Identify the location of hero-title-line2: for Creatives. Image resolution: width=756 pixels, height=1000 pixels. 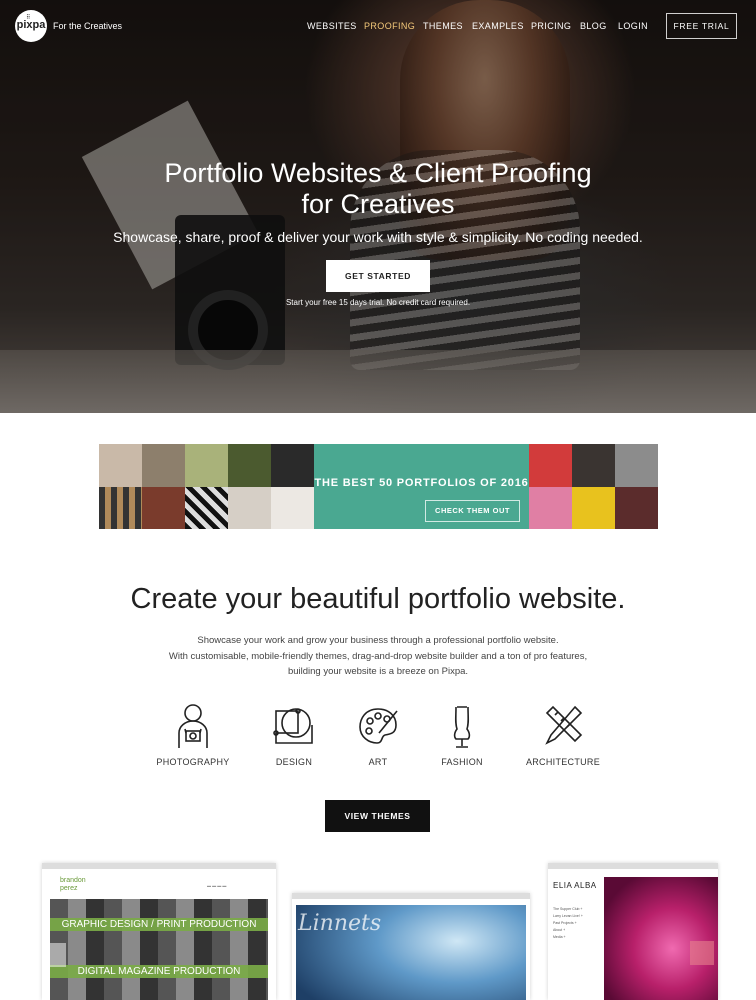
(378, 204).